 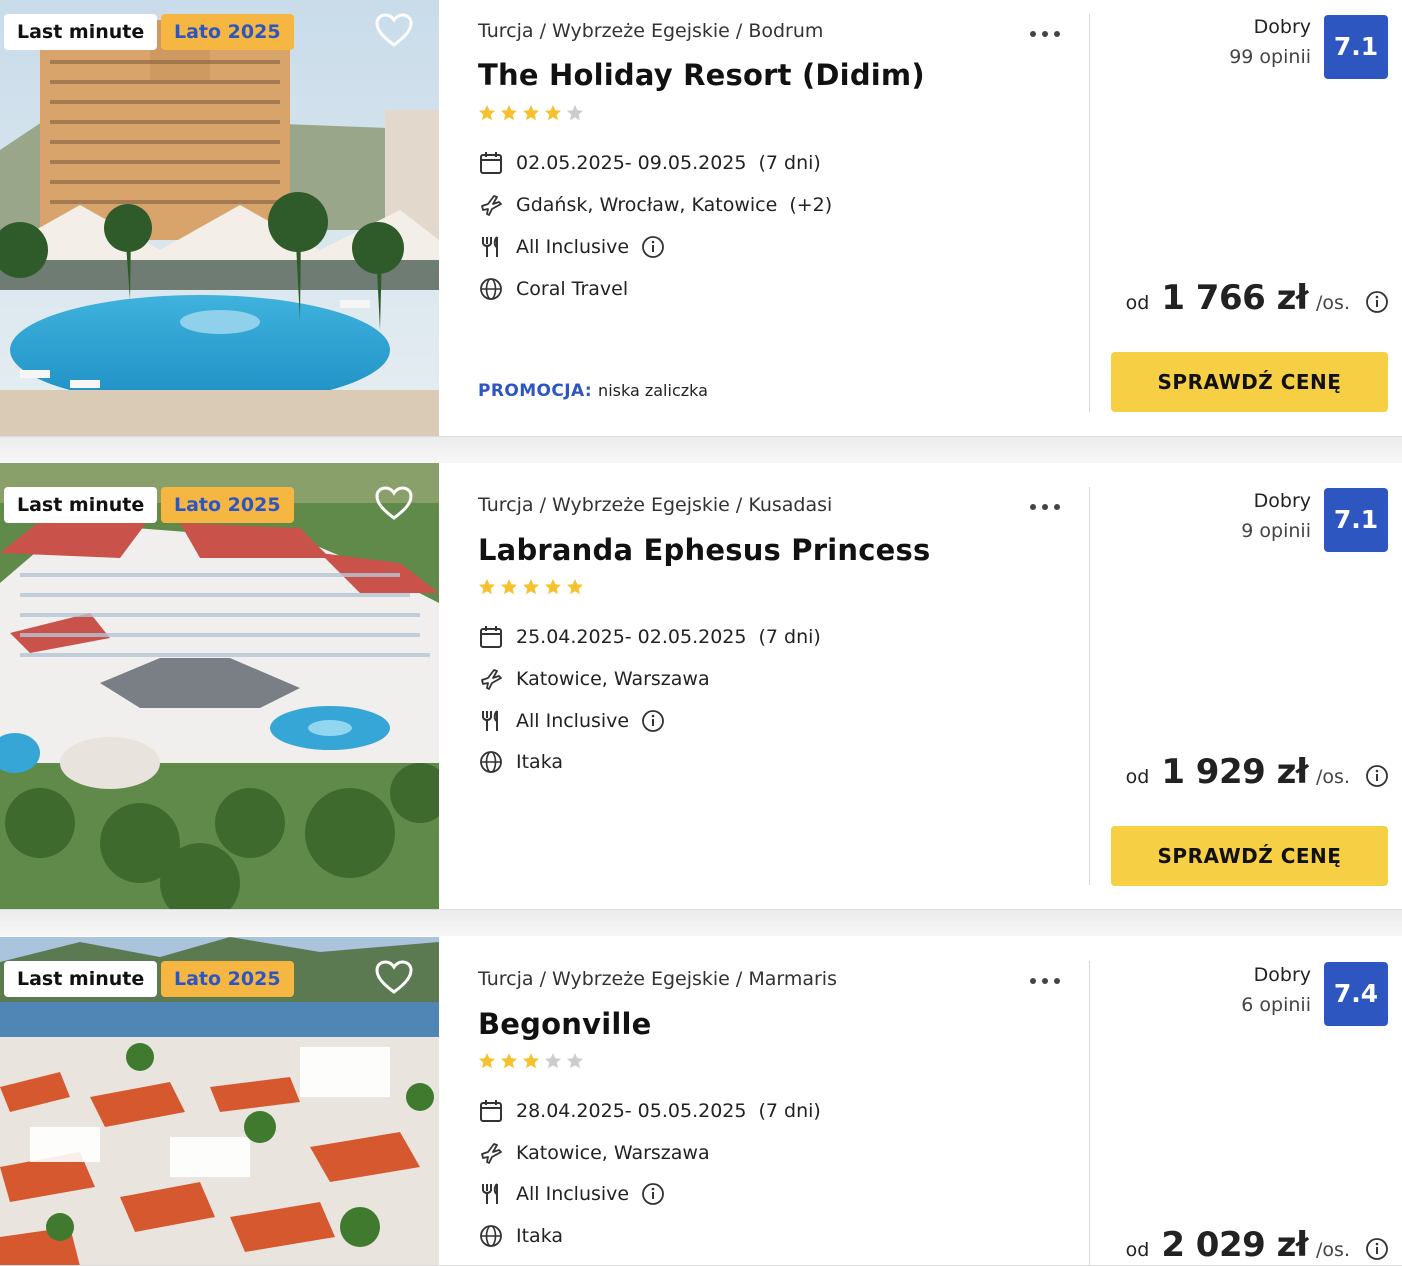 I want to click on location-breadcrumb: Turcja / Wybrzeże Egejskie / Marmaris, so click(x=657, y=979).